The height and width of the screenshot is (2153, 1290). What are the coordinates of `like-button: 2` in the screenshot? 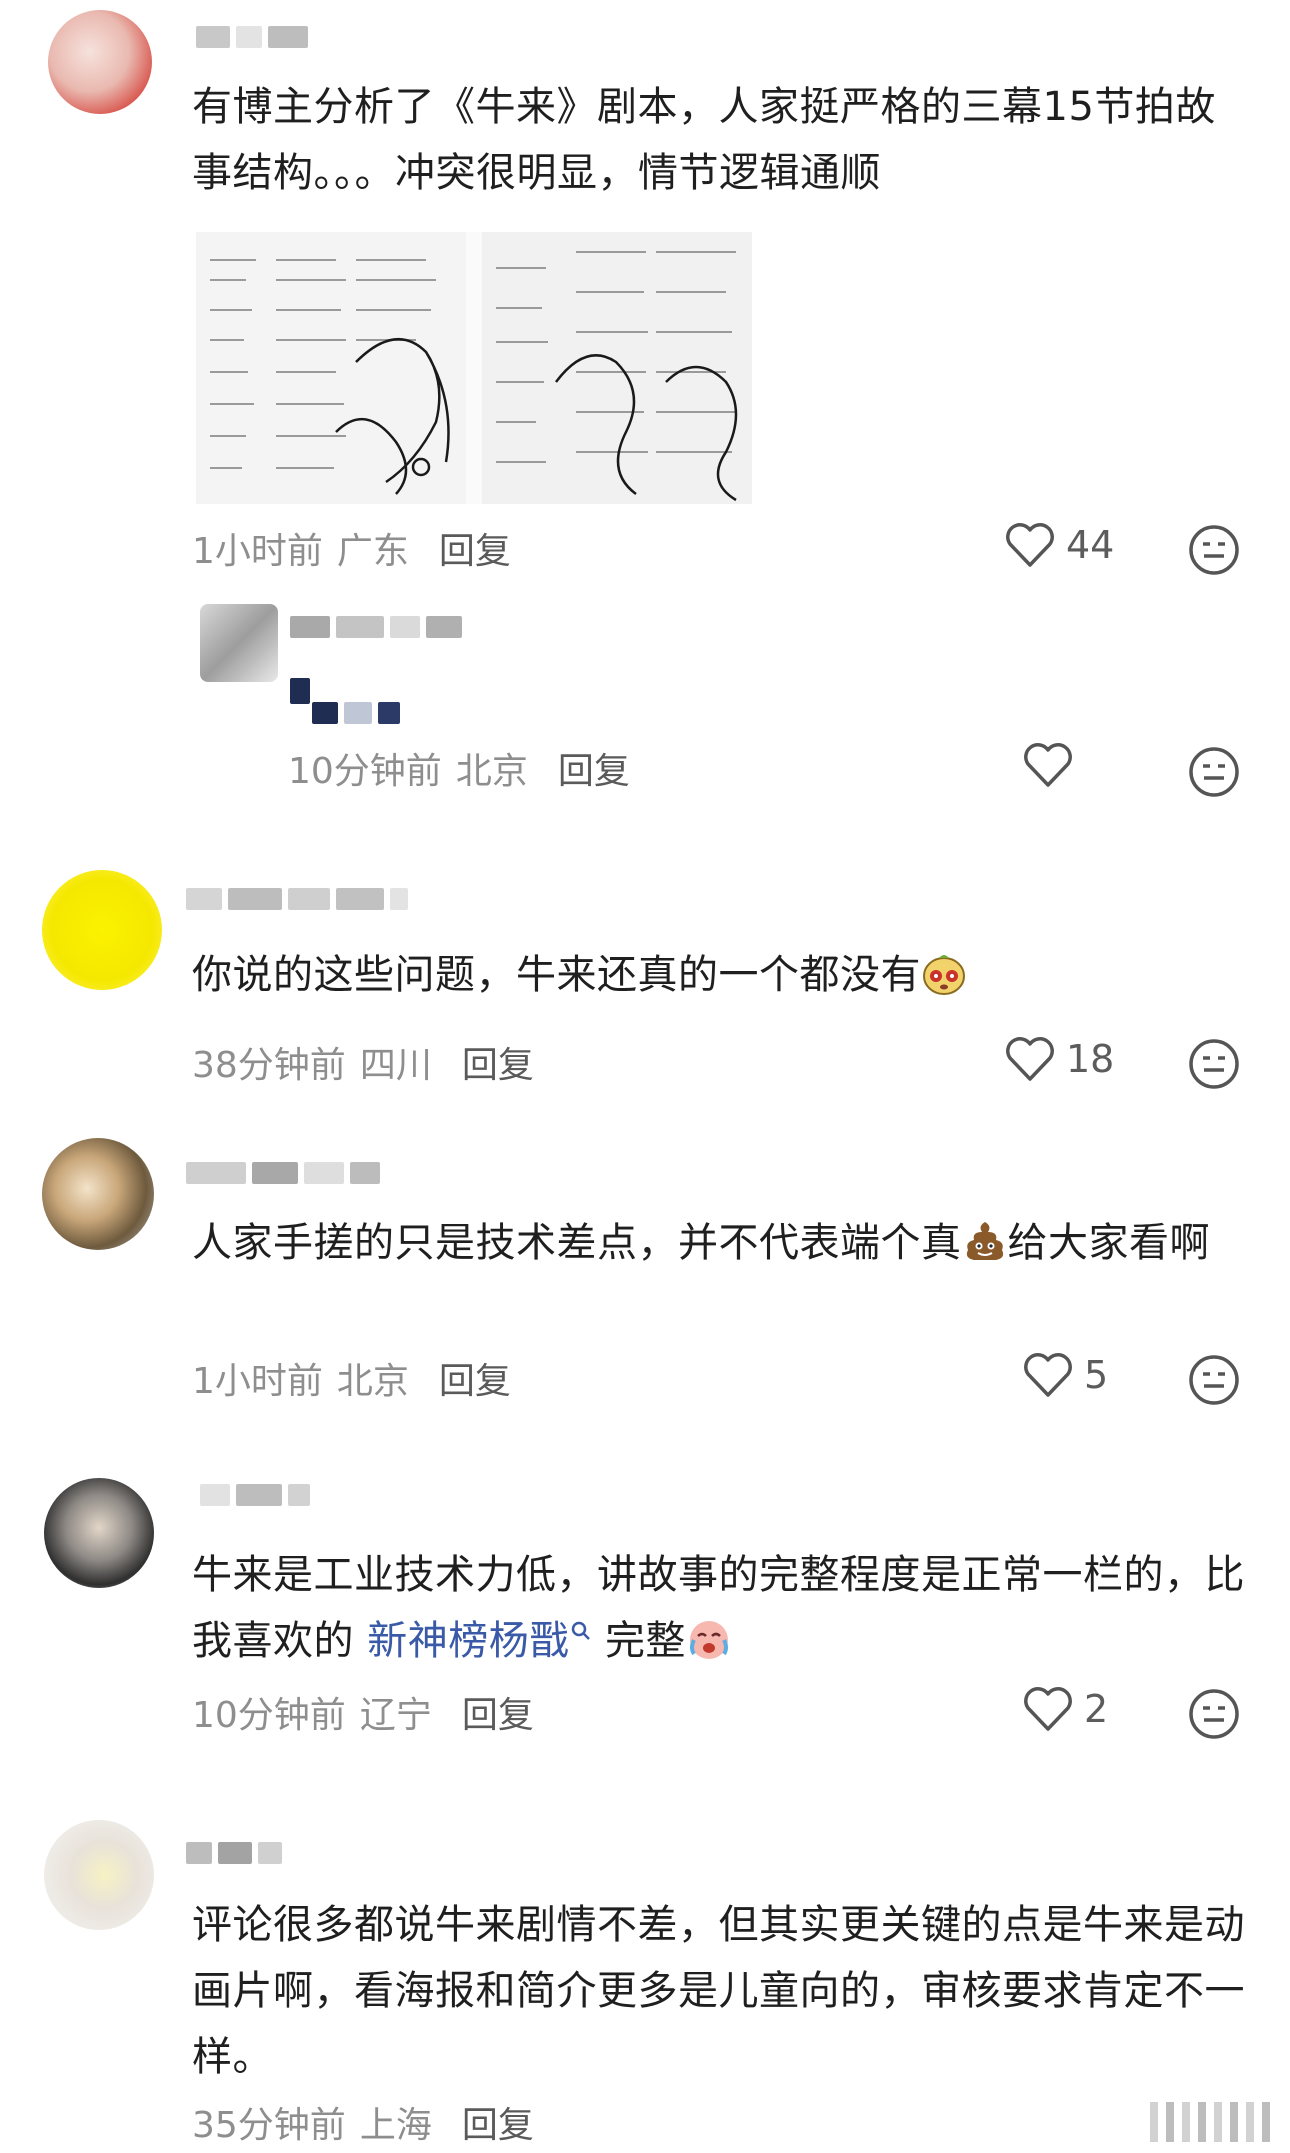 It's located at (1065, 1709).